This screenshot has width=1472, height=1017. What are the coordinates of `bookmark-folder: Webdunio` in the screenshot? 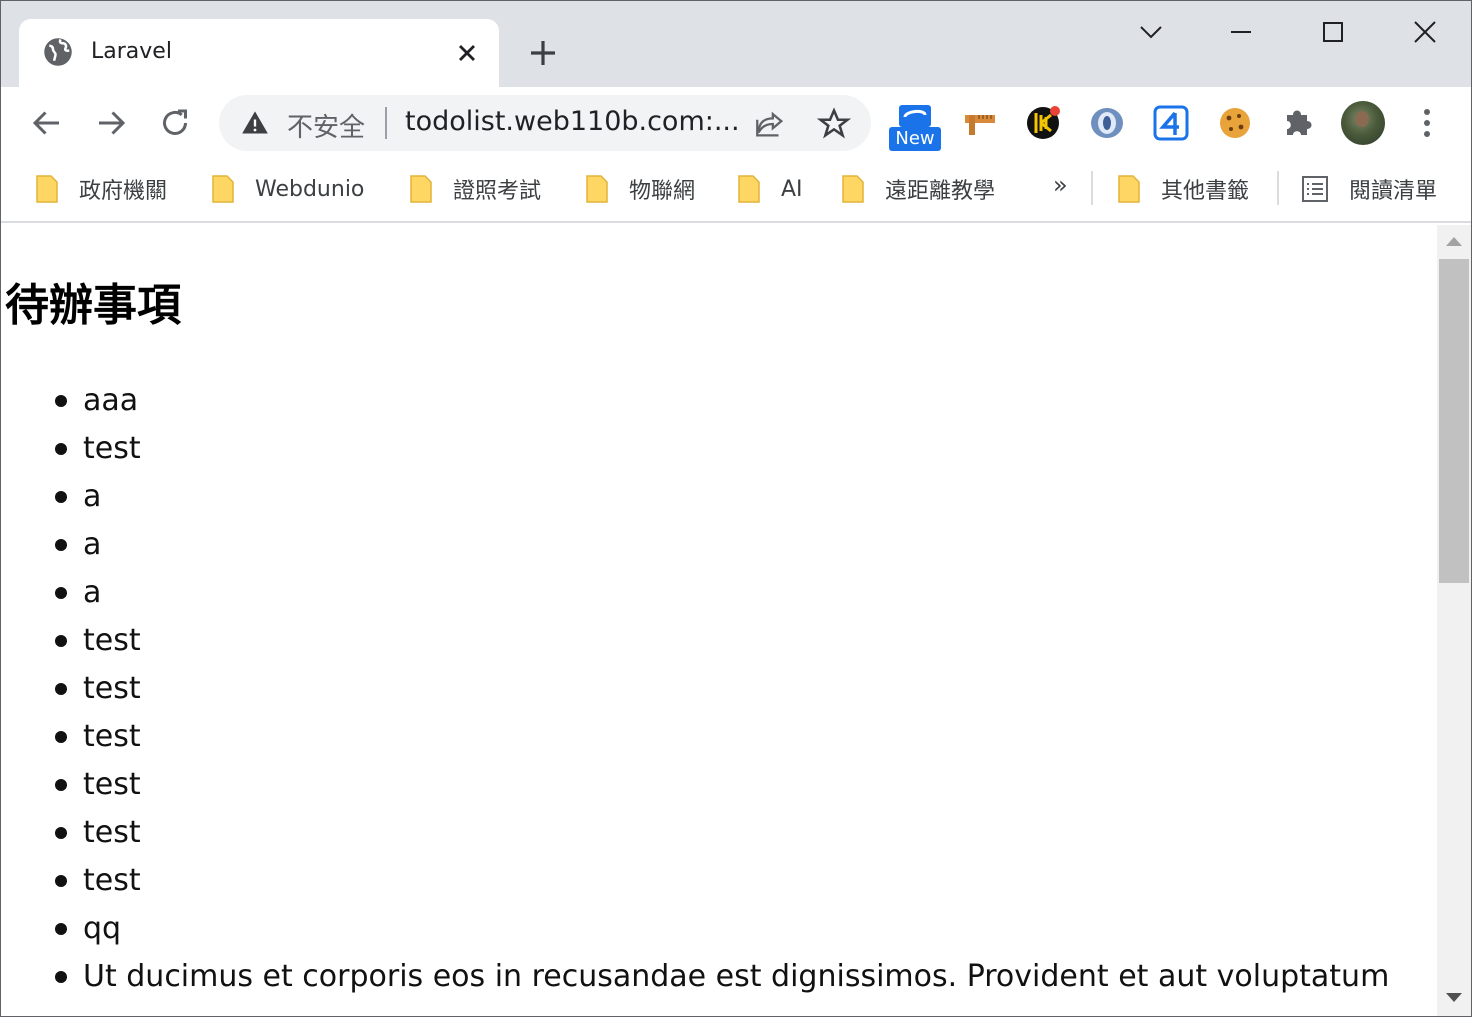 It's located at (287, 189).